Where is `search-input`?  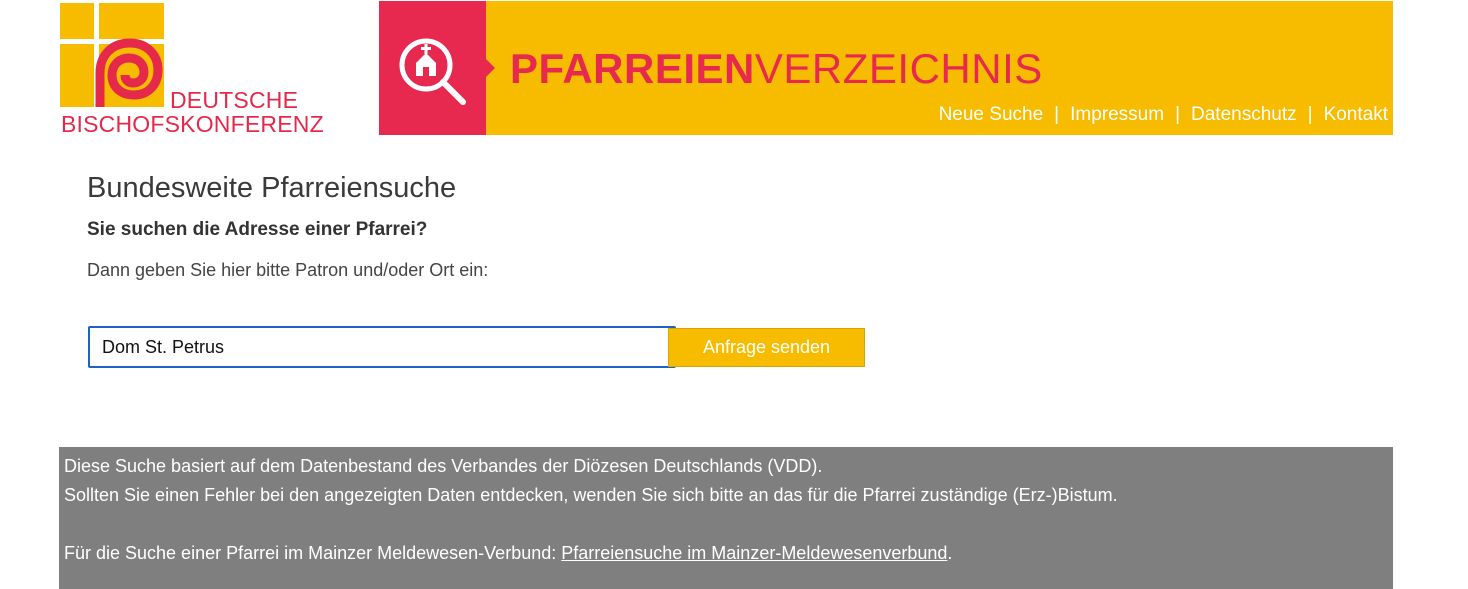
search-input is located at coordinates (382, 347).